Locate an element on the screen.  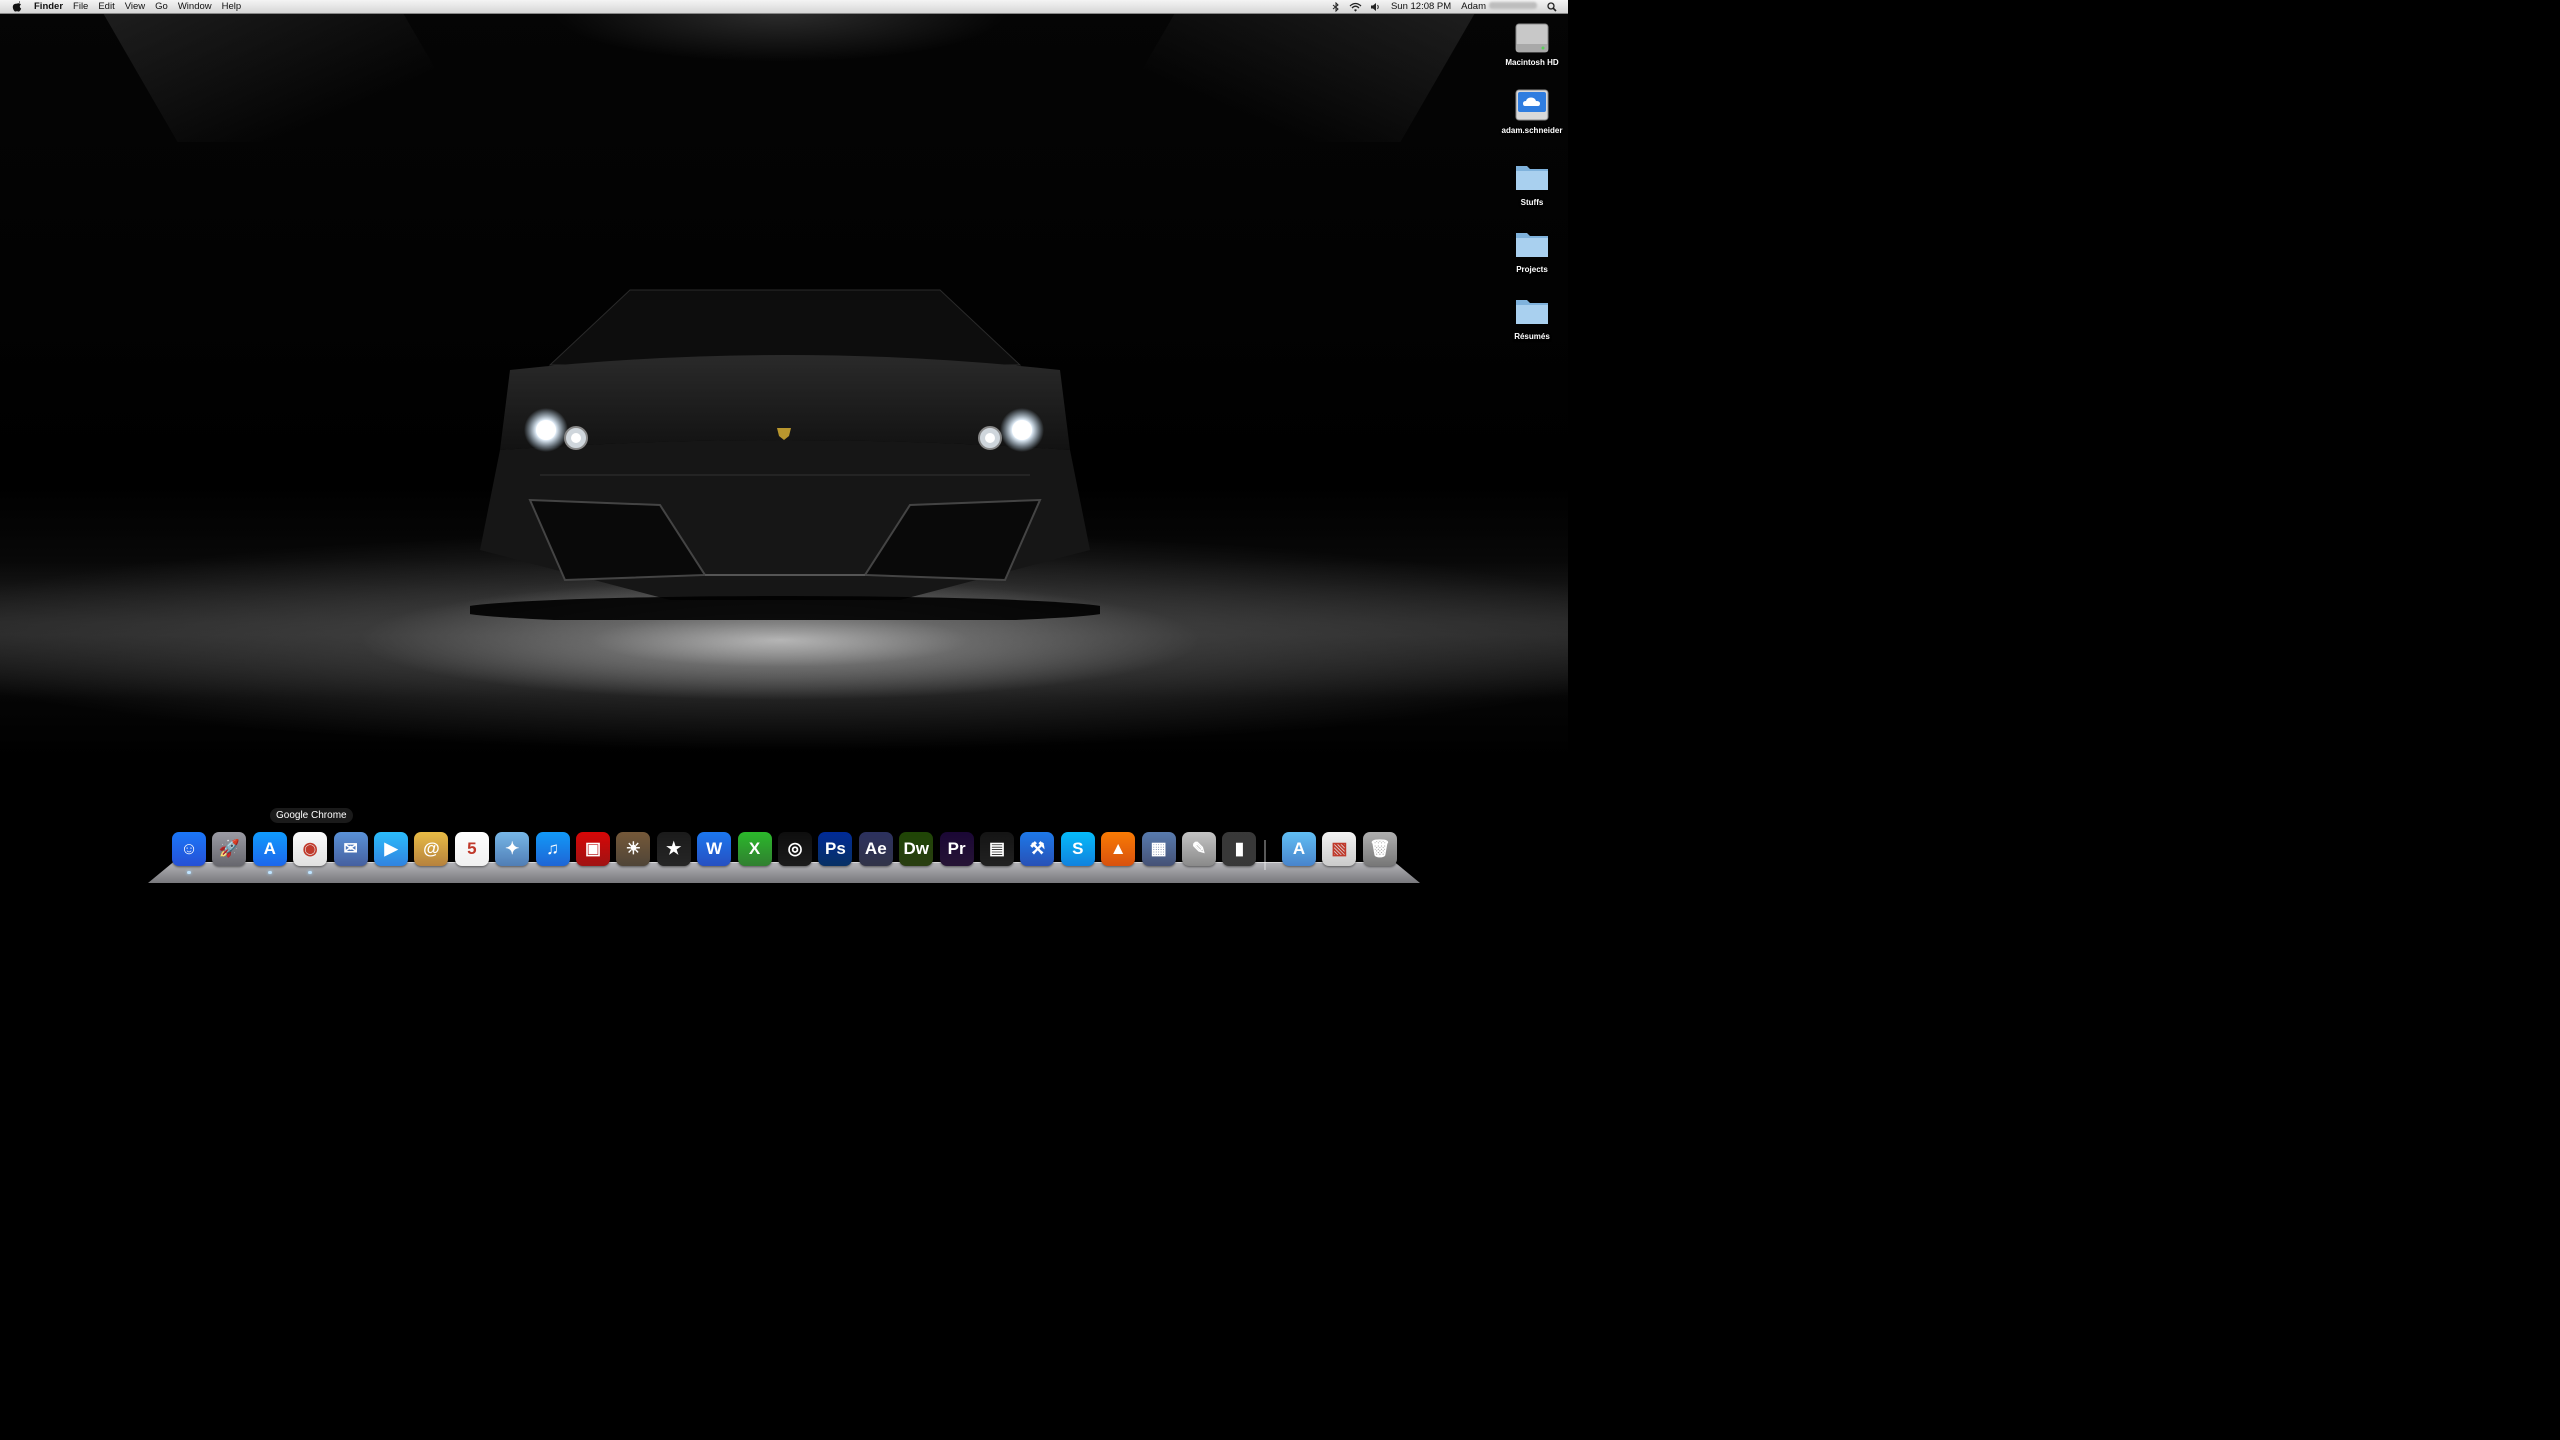
menu-edit: Edit is located at coordinates (106, 6).